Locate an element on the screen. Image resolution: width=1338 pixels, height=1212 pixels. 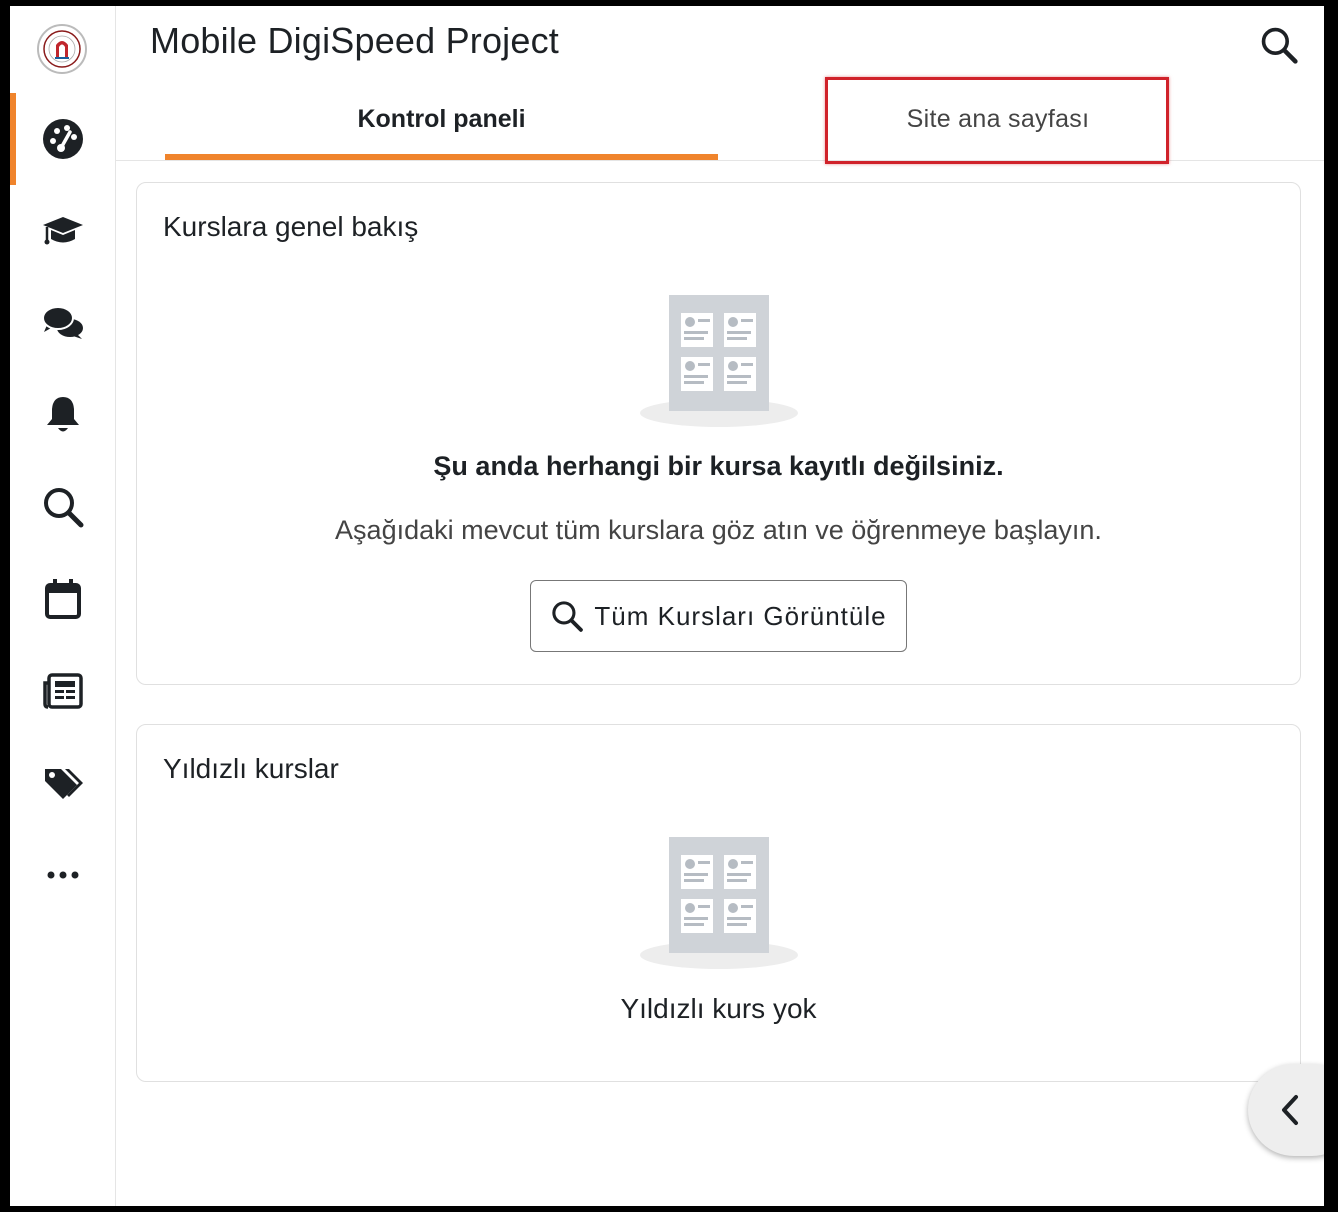
sidebar-item-messages is located at coordinates (63, 323).